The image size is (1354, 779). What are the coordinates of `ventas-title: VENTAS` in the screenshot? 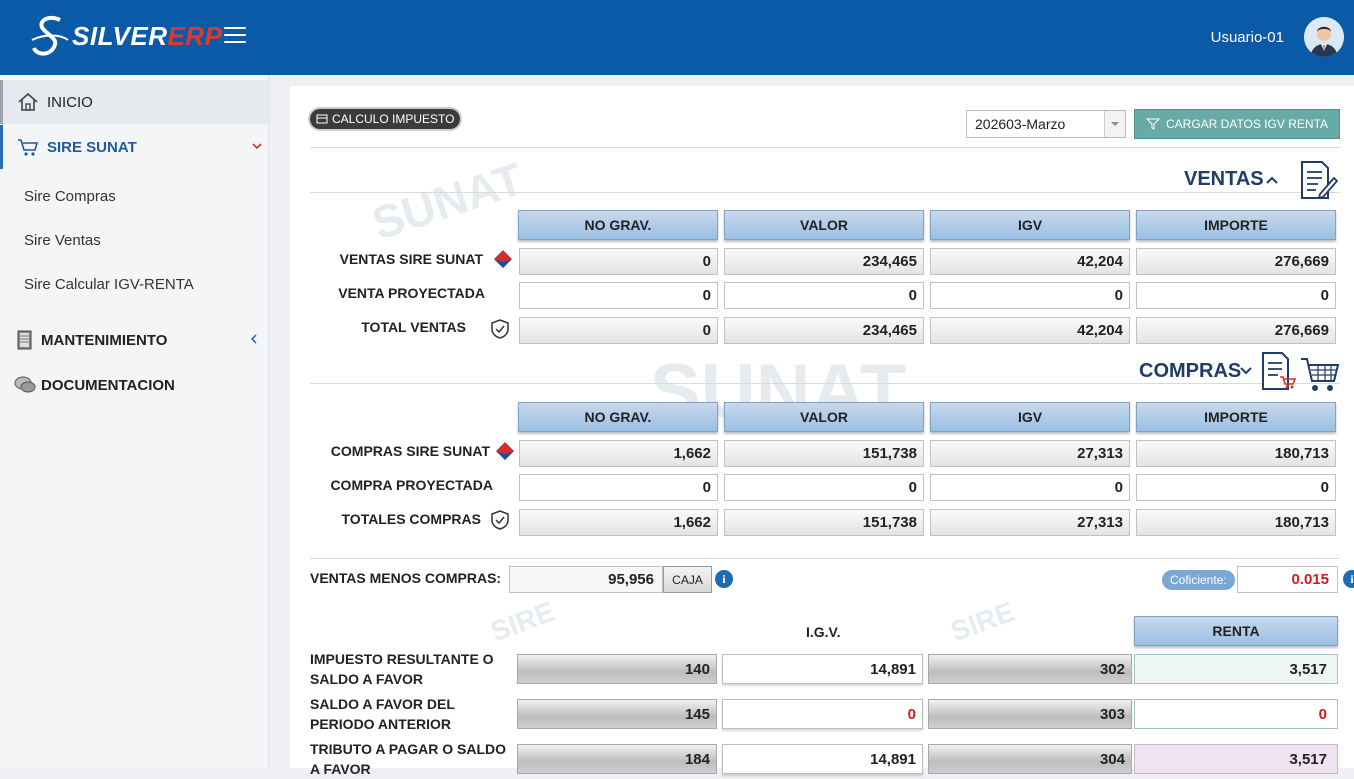 It's located at (1224, 179).